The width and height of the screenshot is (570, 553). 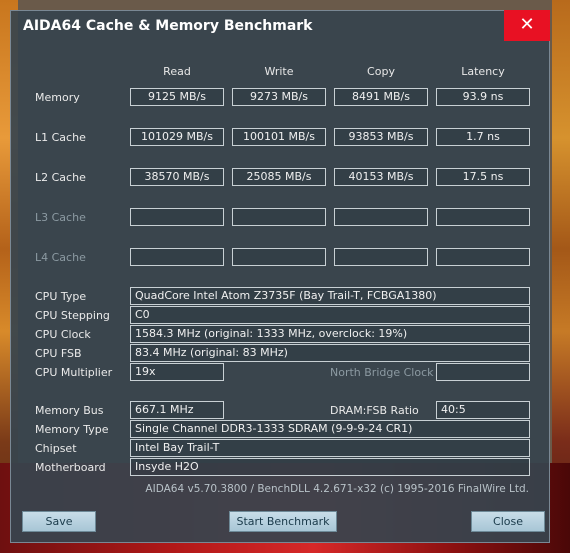 What do you see at coordinates (381, 257) in the screenshot?
I see `l4-copy` at bounding box center [381, 257].